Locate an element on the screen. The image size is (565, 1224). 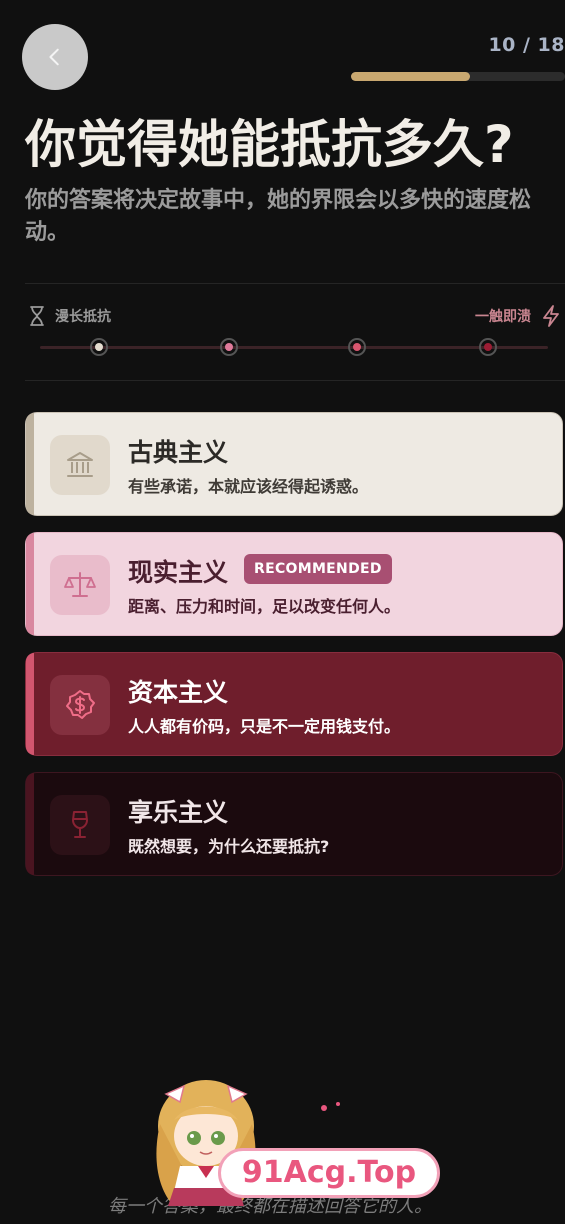
recommended-badge: RECOMMENDED is located at coordinates (318, 569).